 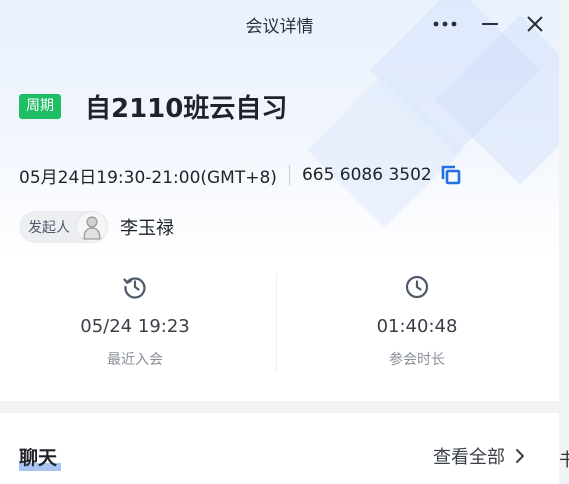 I want to click on close-icon, so click(x=535, y=24).